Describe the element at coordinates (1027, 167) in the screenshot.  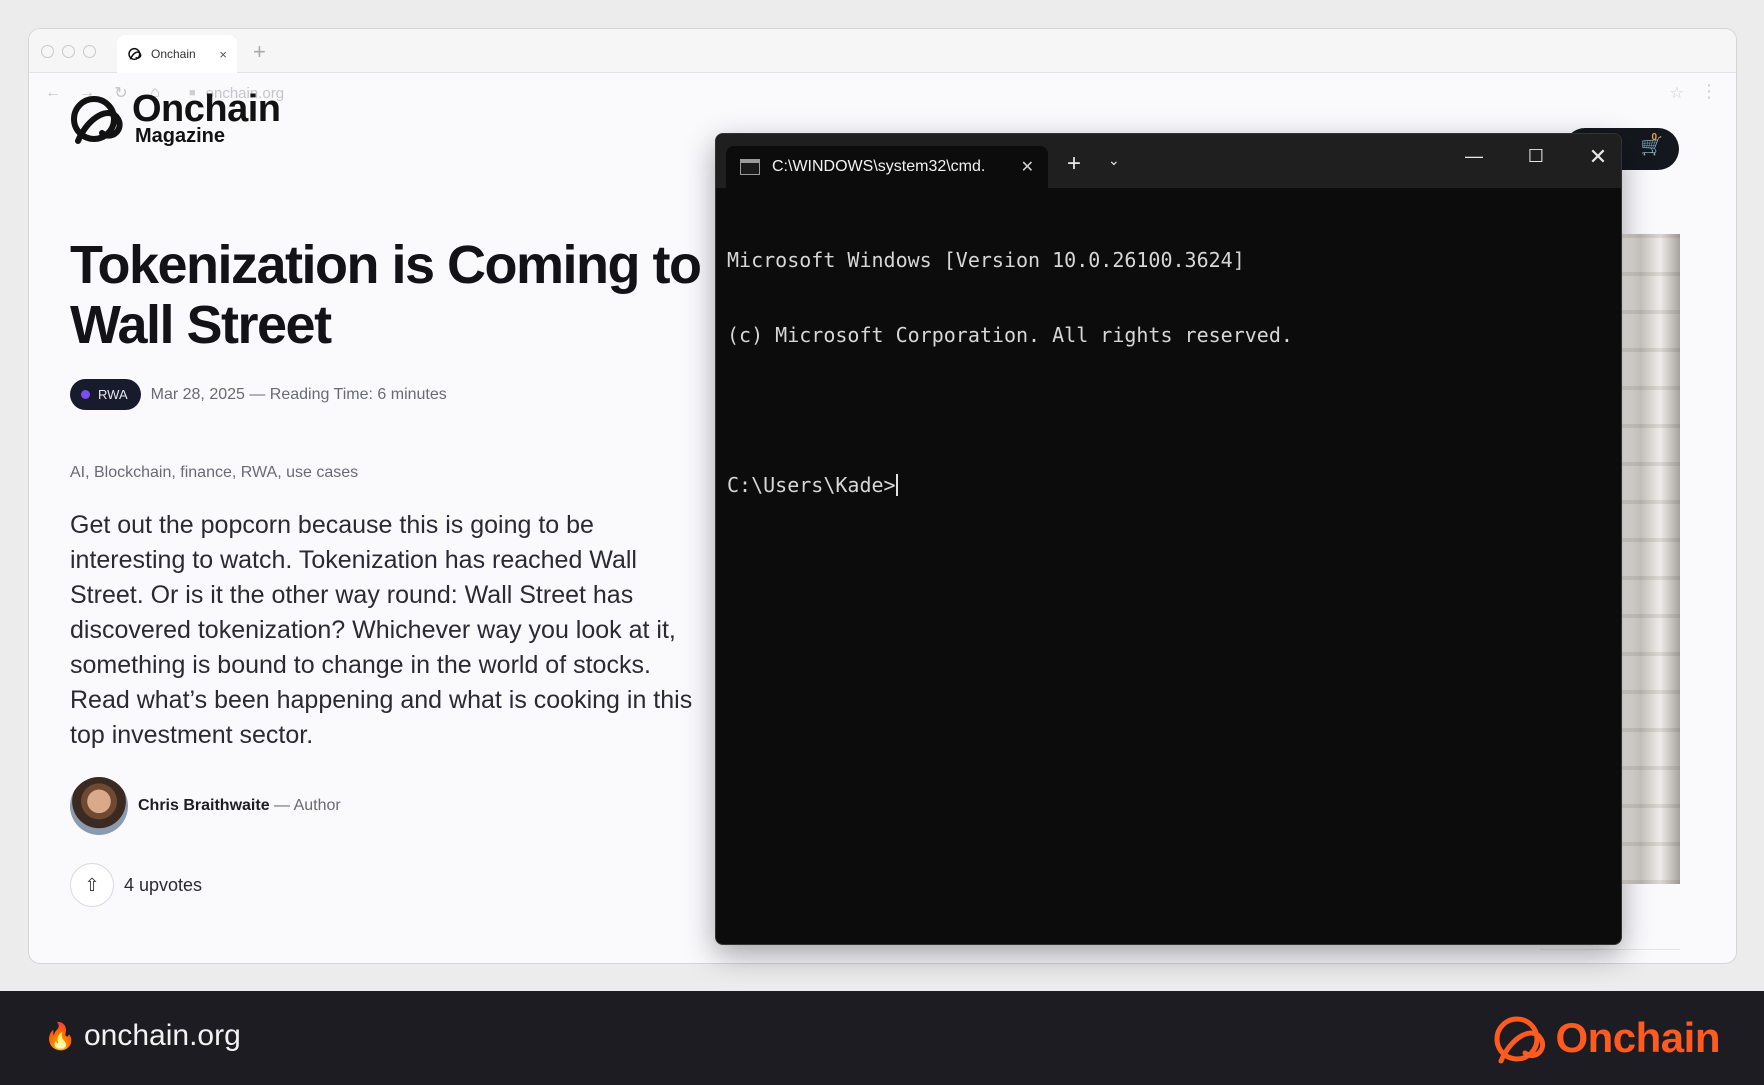
I see `cmd-tab-close-icon: ✕` at that location.